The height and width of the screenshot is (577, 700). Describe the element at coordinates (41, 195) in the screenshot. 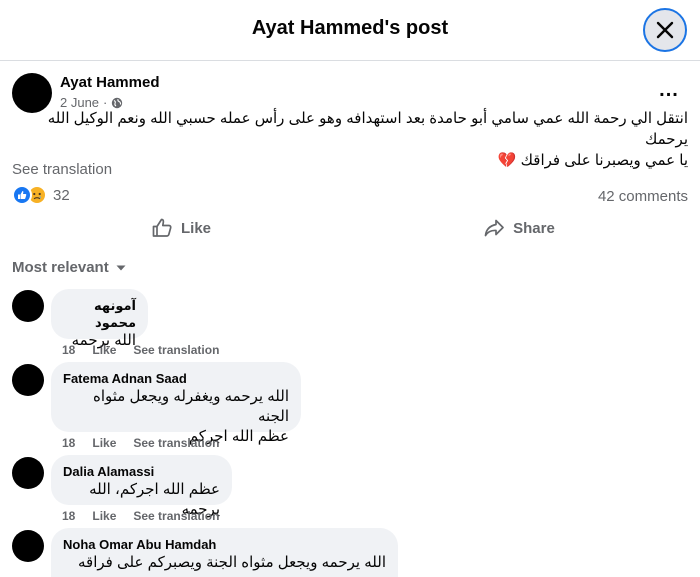

I see `reactions-summary: 32` at that location.